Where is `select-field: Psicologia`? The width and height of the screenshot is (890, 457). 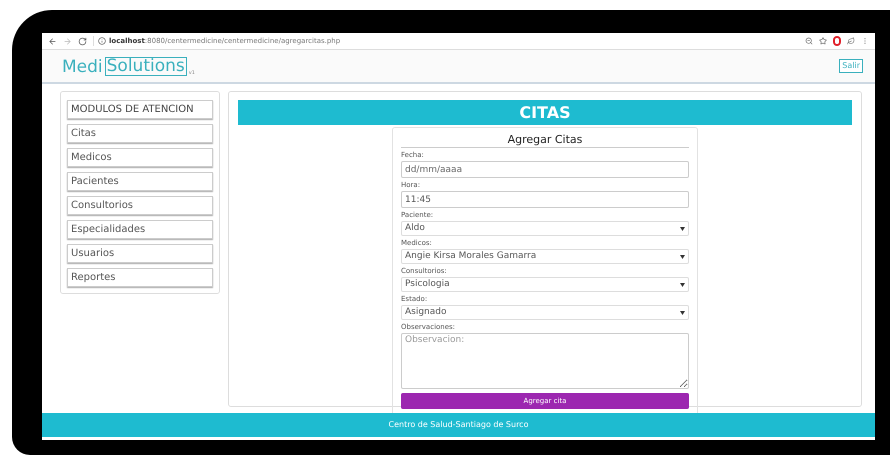 select-field: Psicologia is located at coordinates (545, 284).